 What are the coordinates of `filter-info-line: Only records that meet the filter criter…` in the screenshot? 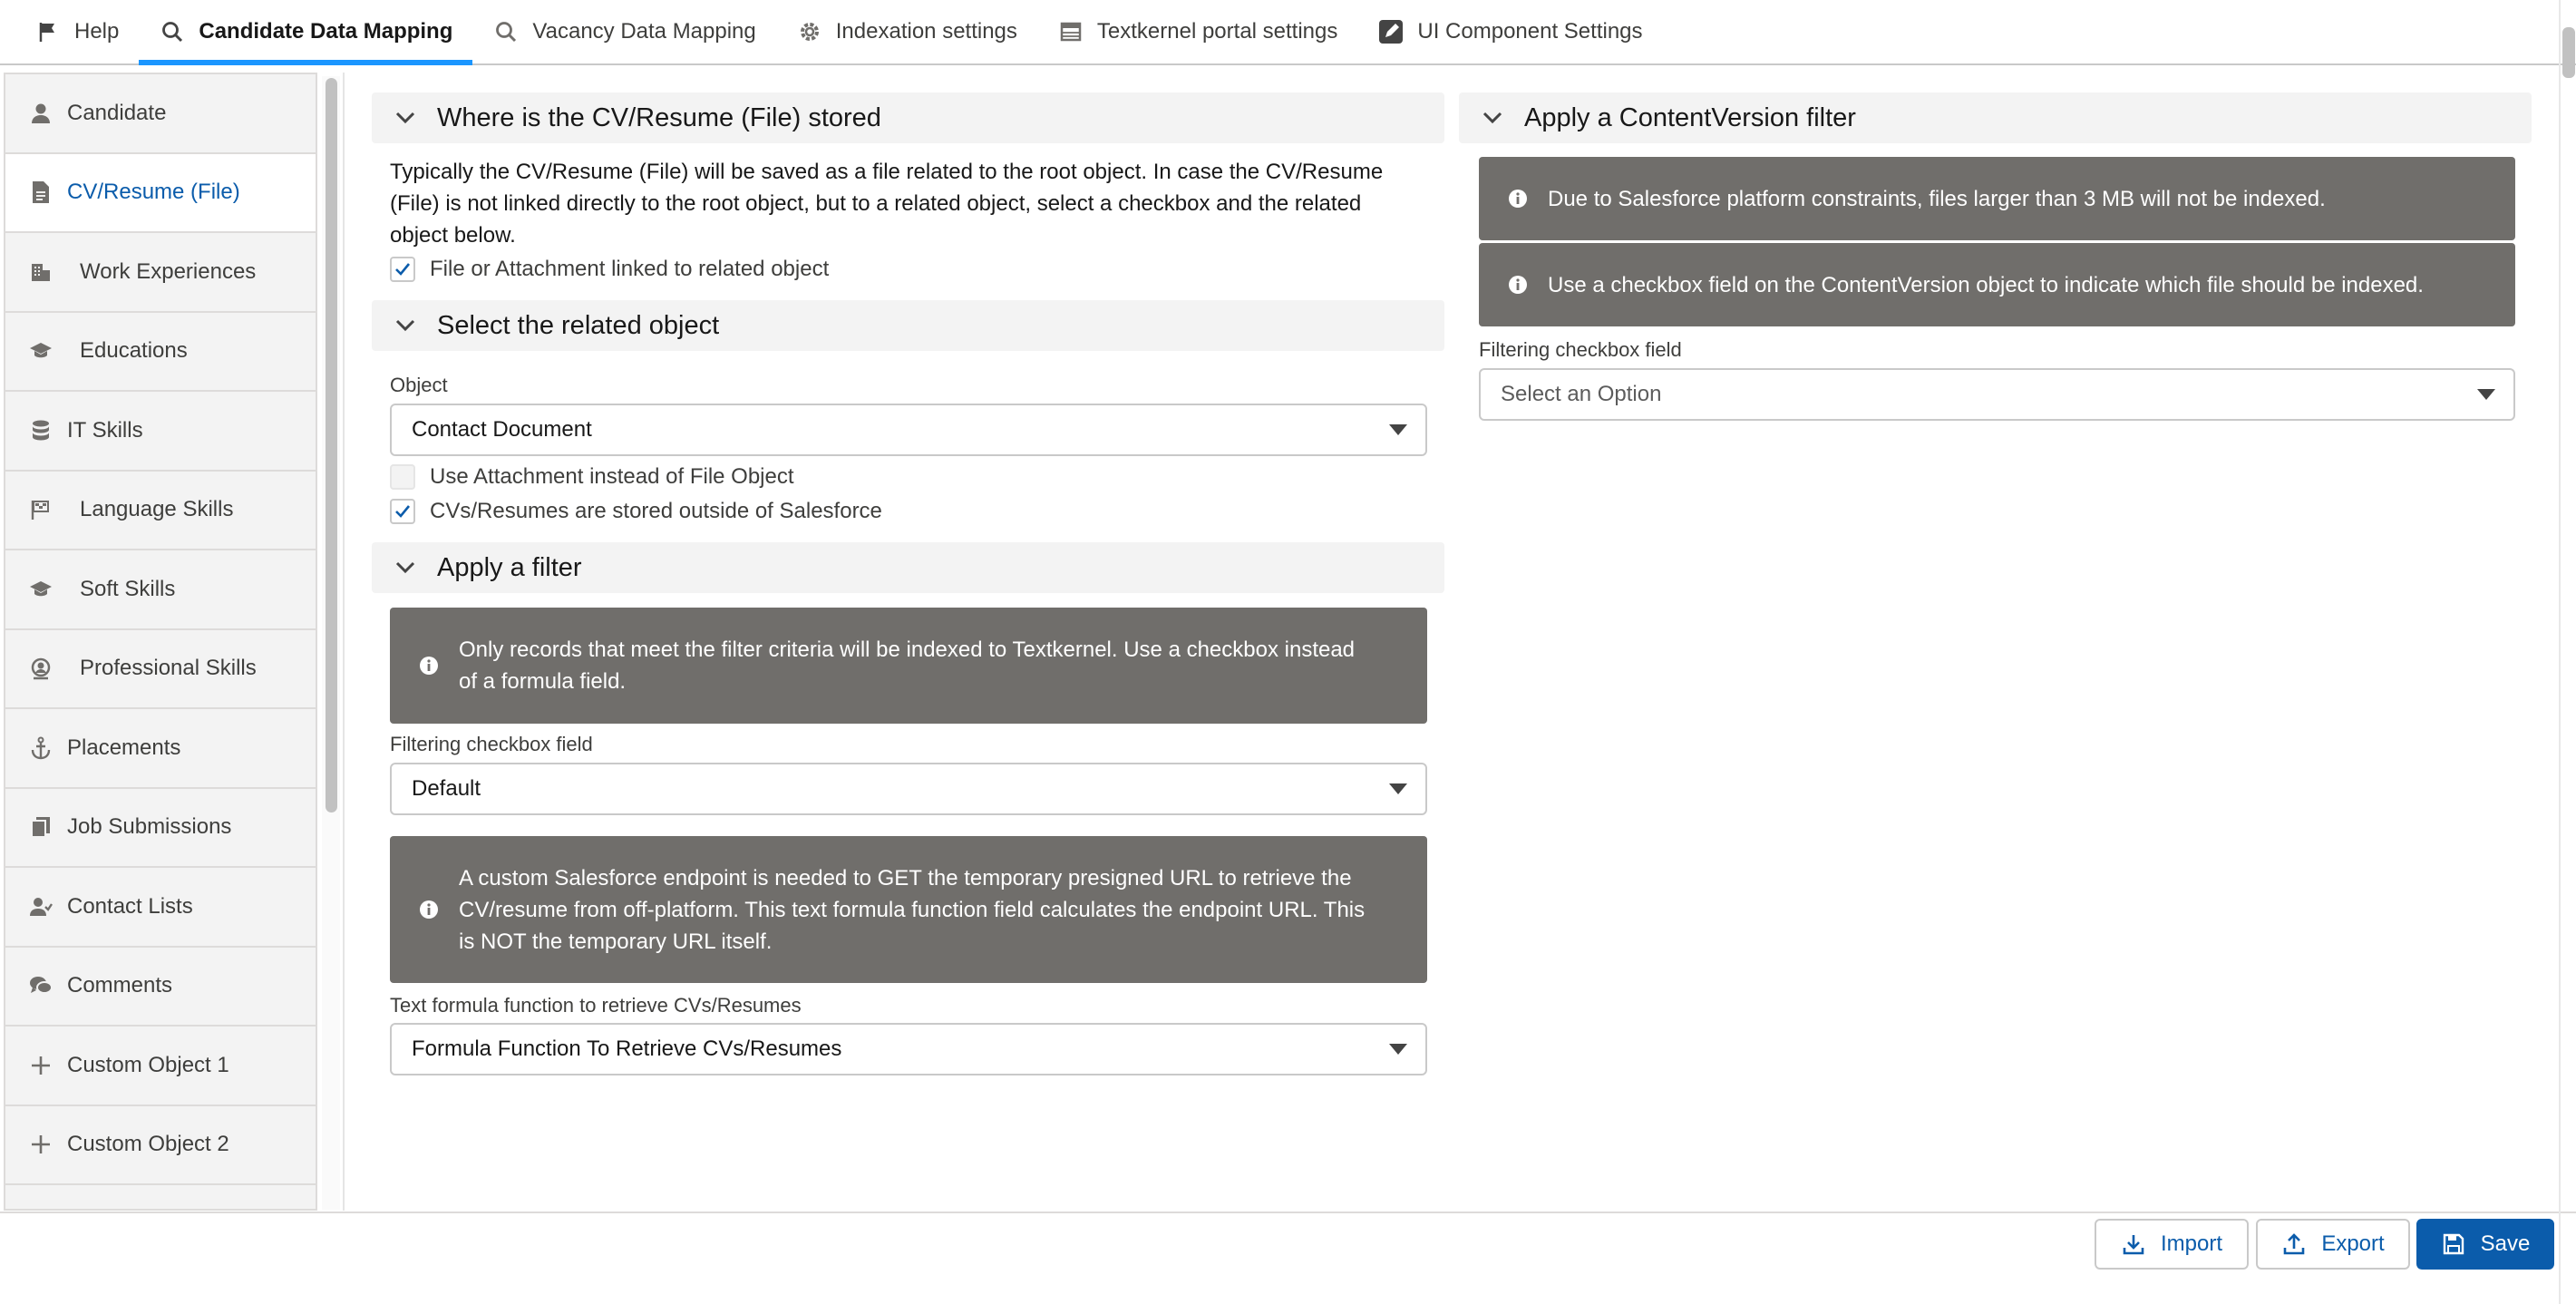 It's located at (907, 649).